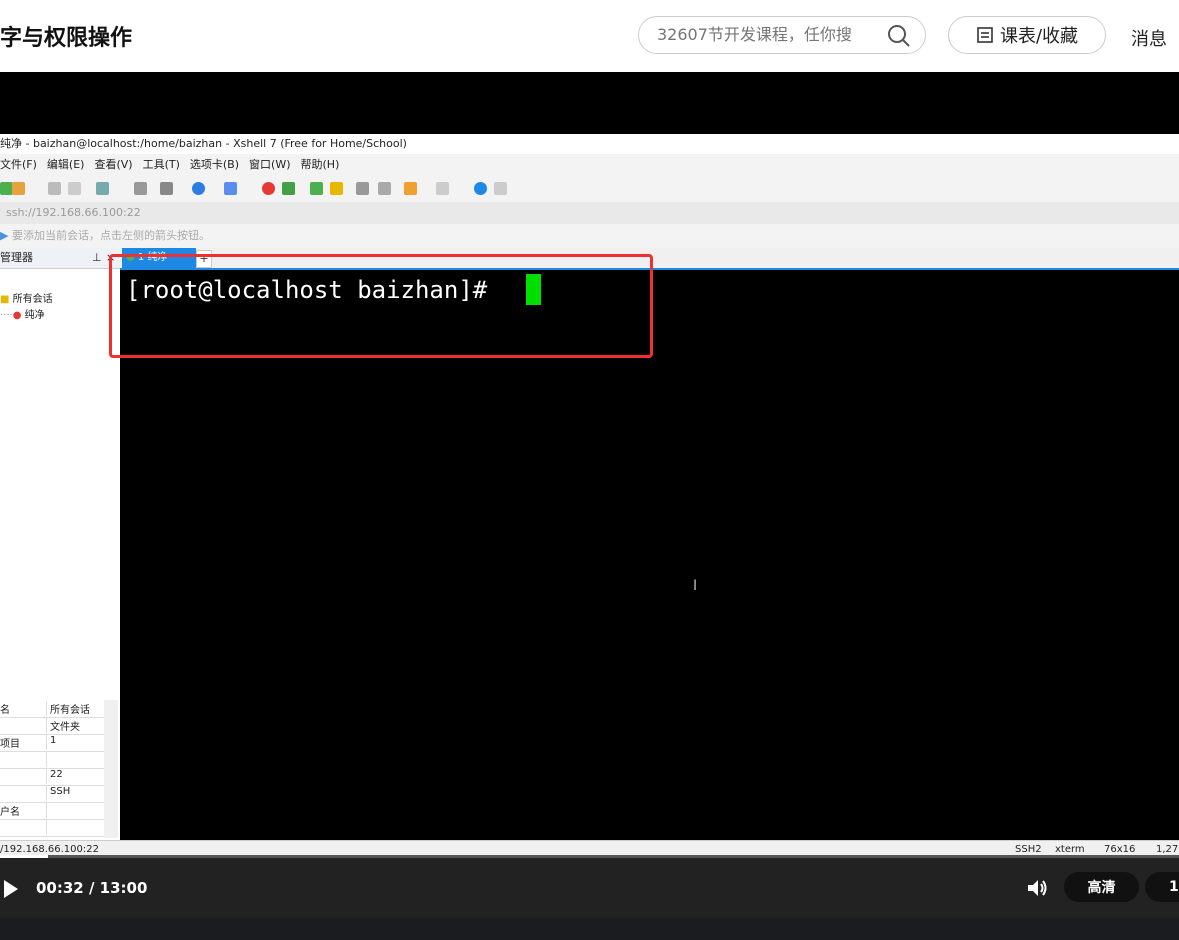  What do you see at coordinates (17, 315) in the screenshot?
I see `session-icon: ●` at bounding box center [17, 315].